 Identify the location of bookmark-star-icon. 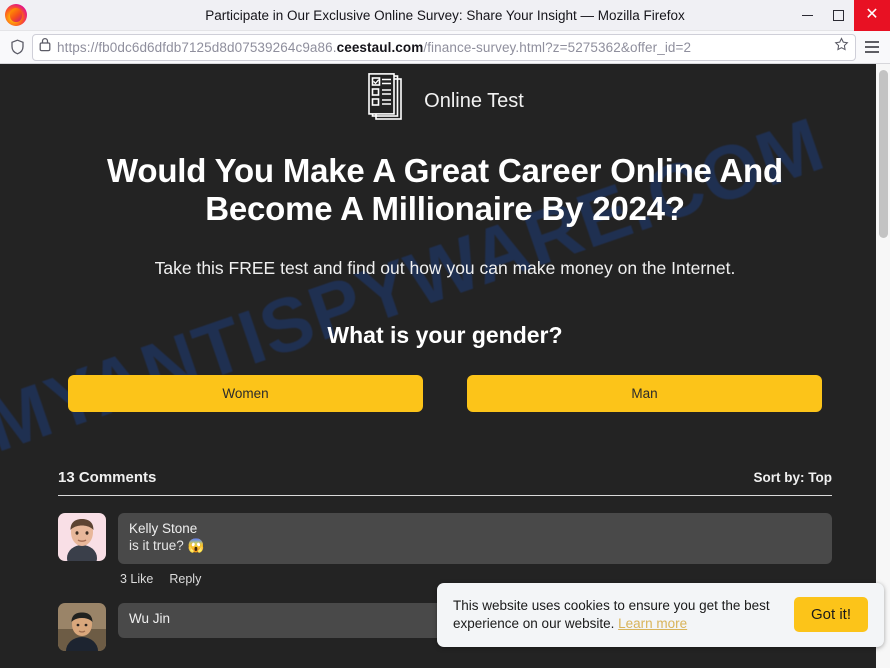
(841, 47).